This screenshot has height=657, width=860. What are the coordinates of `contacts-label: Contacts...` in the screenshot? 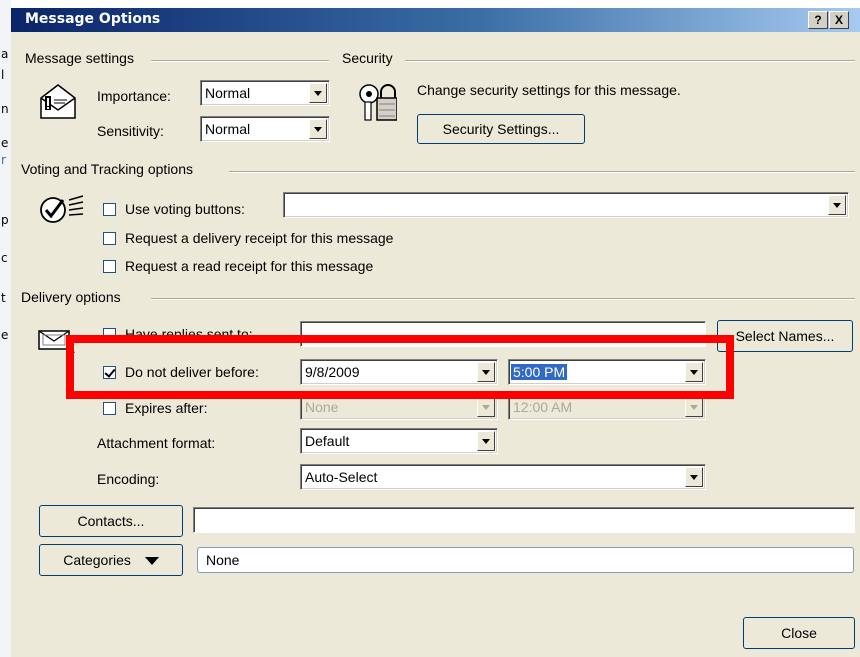 It's located at (111, 521).